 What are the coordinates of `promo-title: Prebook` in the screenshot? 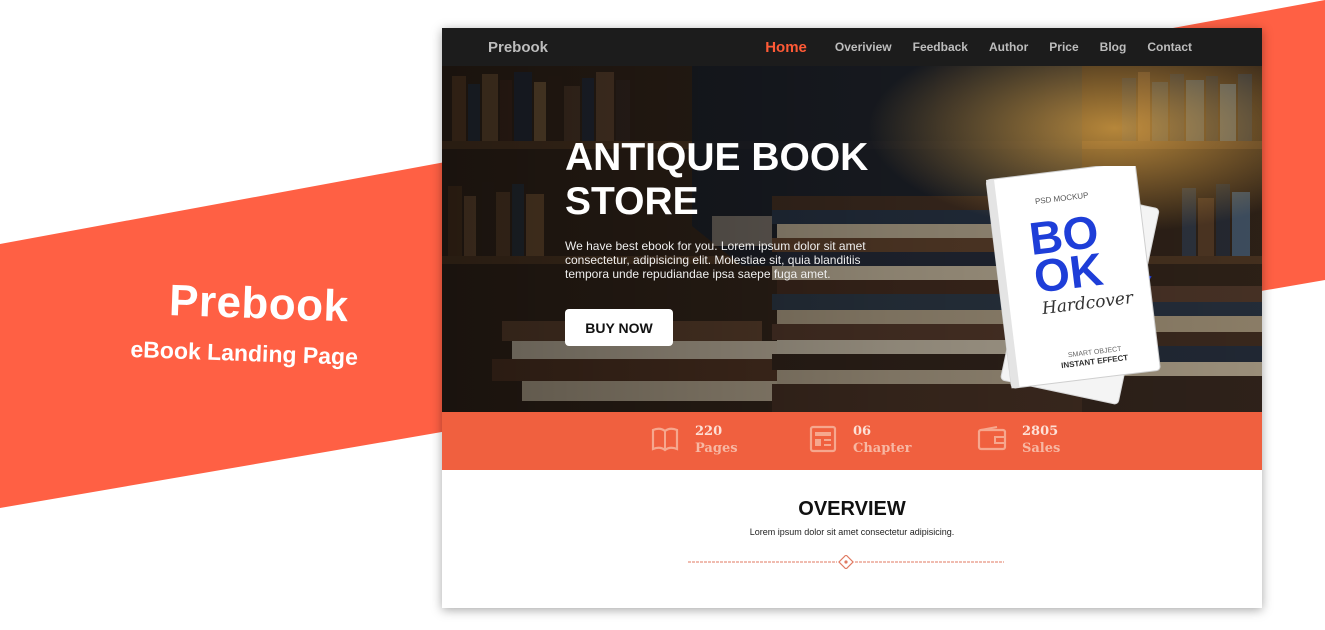 It's located at (259, 304).